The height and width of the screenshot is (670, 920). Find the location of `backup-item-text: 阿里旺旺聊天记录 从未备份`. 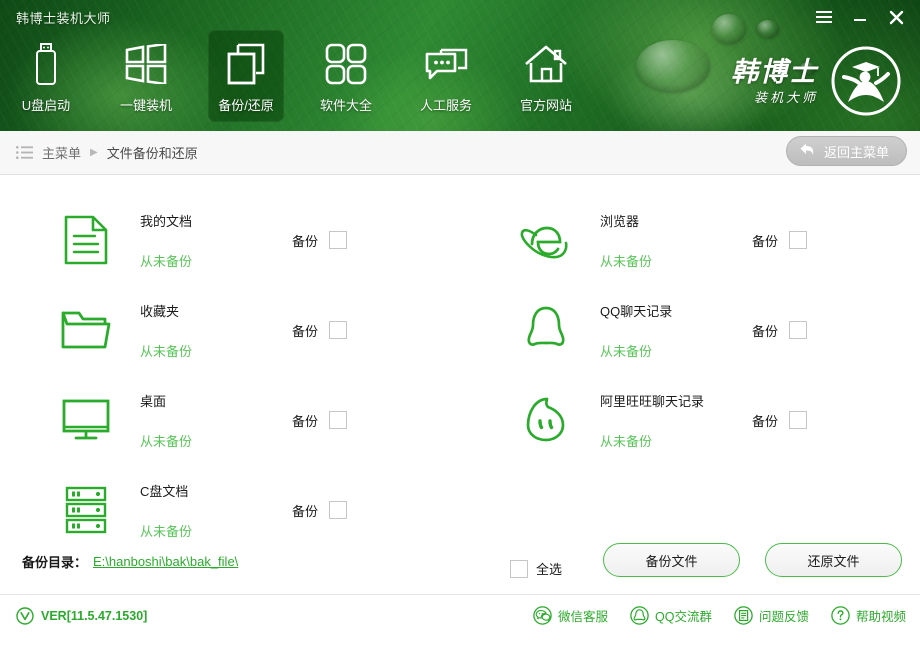

backup-item-text: 阿里旺旺聊天记录 从未备份 is located at coordinates (664, 420).